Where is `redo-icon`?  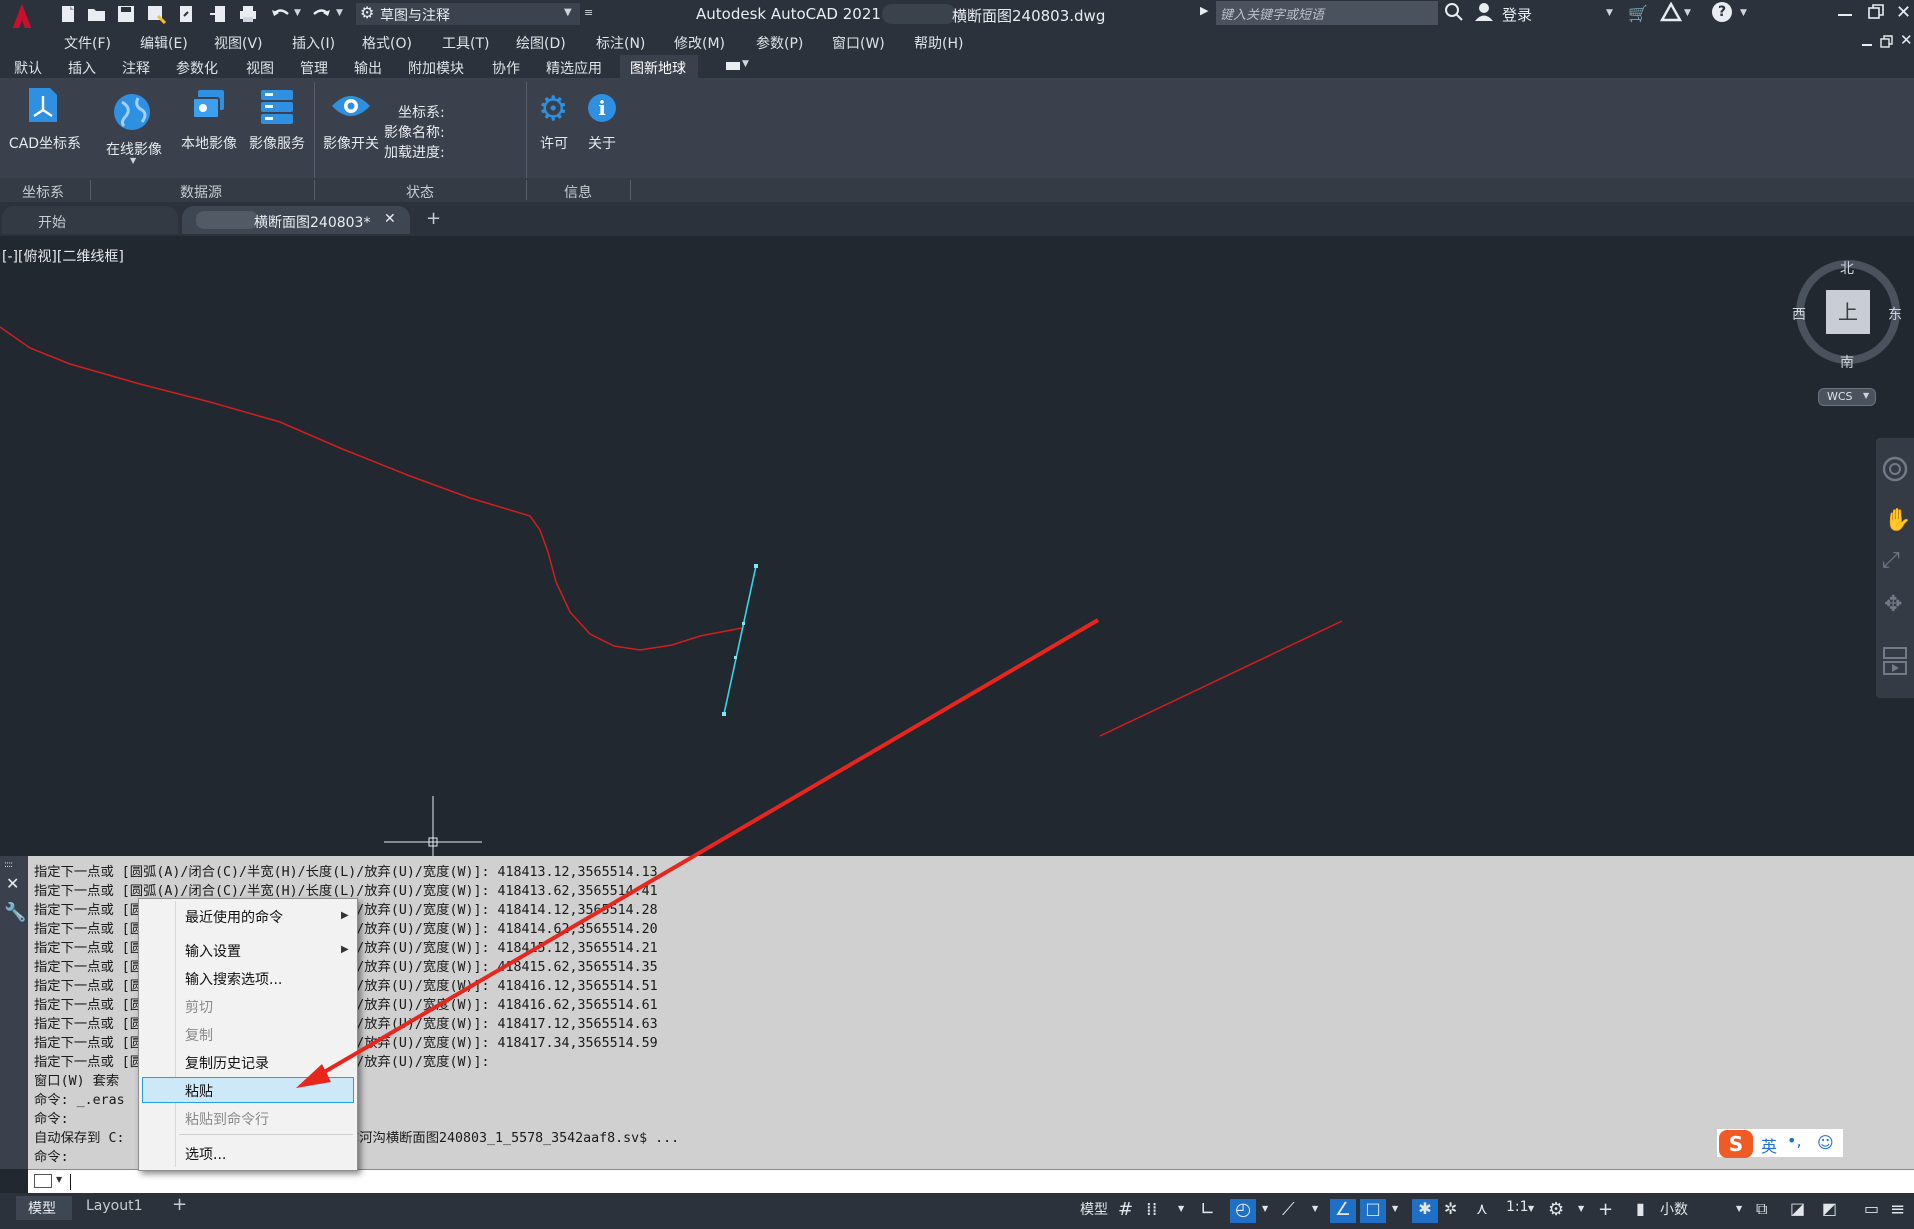 redo-icon is located at coordinates (321, 14).